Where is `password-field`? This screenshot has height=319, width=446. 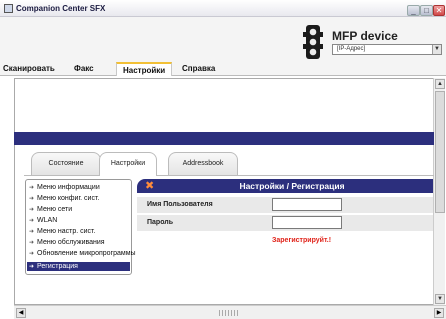
password-field is located at coordinates (307, 222).